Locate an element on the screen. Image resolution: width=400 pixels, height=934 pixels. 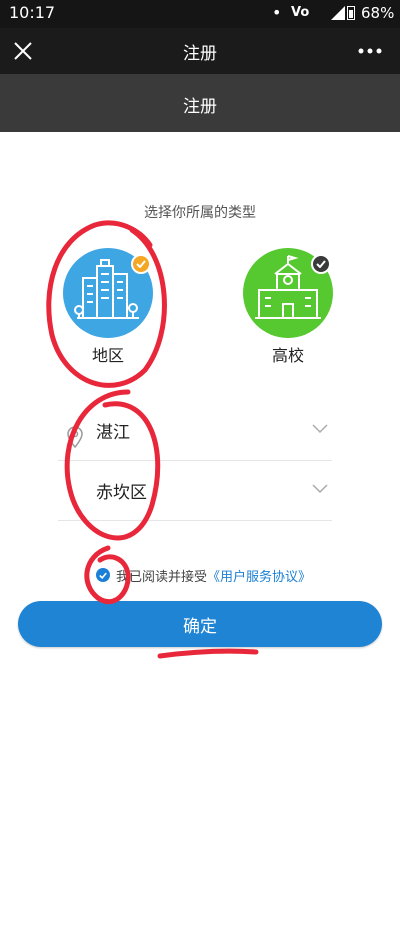
selected-check-icon is located at coordinates (141, 264).